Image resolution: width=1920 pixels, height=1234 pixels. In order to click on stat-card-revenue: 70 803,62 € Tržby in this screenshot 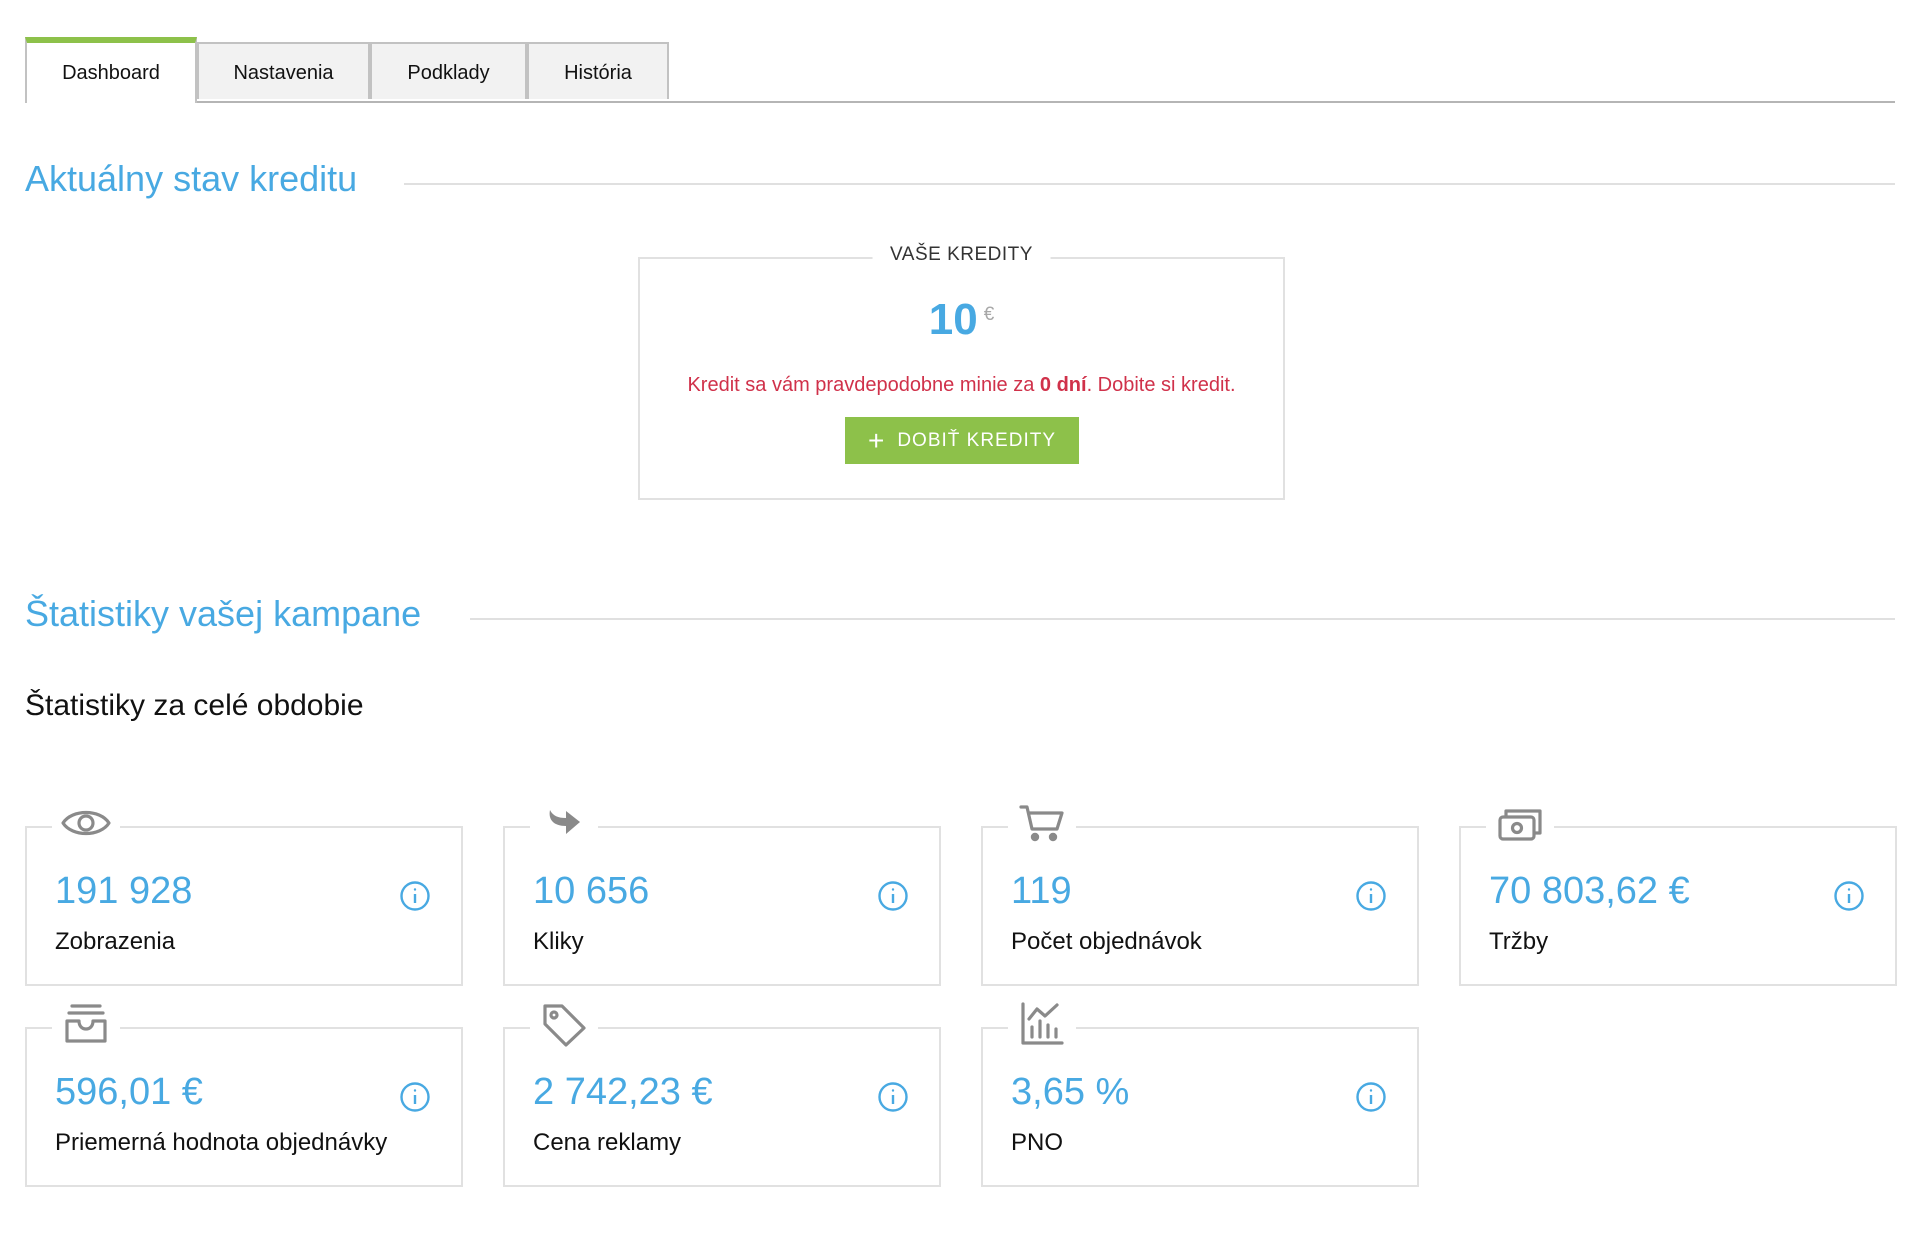, I will do `click(1678, 889)`.